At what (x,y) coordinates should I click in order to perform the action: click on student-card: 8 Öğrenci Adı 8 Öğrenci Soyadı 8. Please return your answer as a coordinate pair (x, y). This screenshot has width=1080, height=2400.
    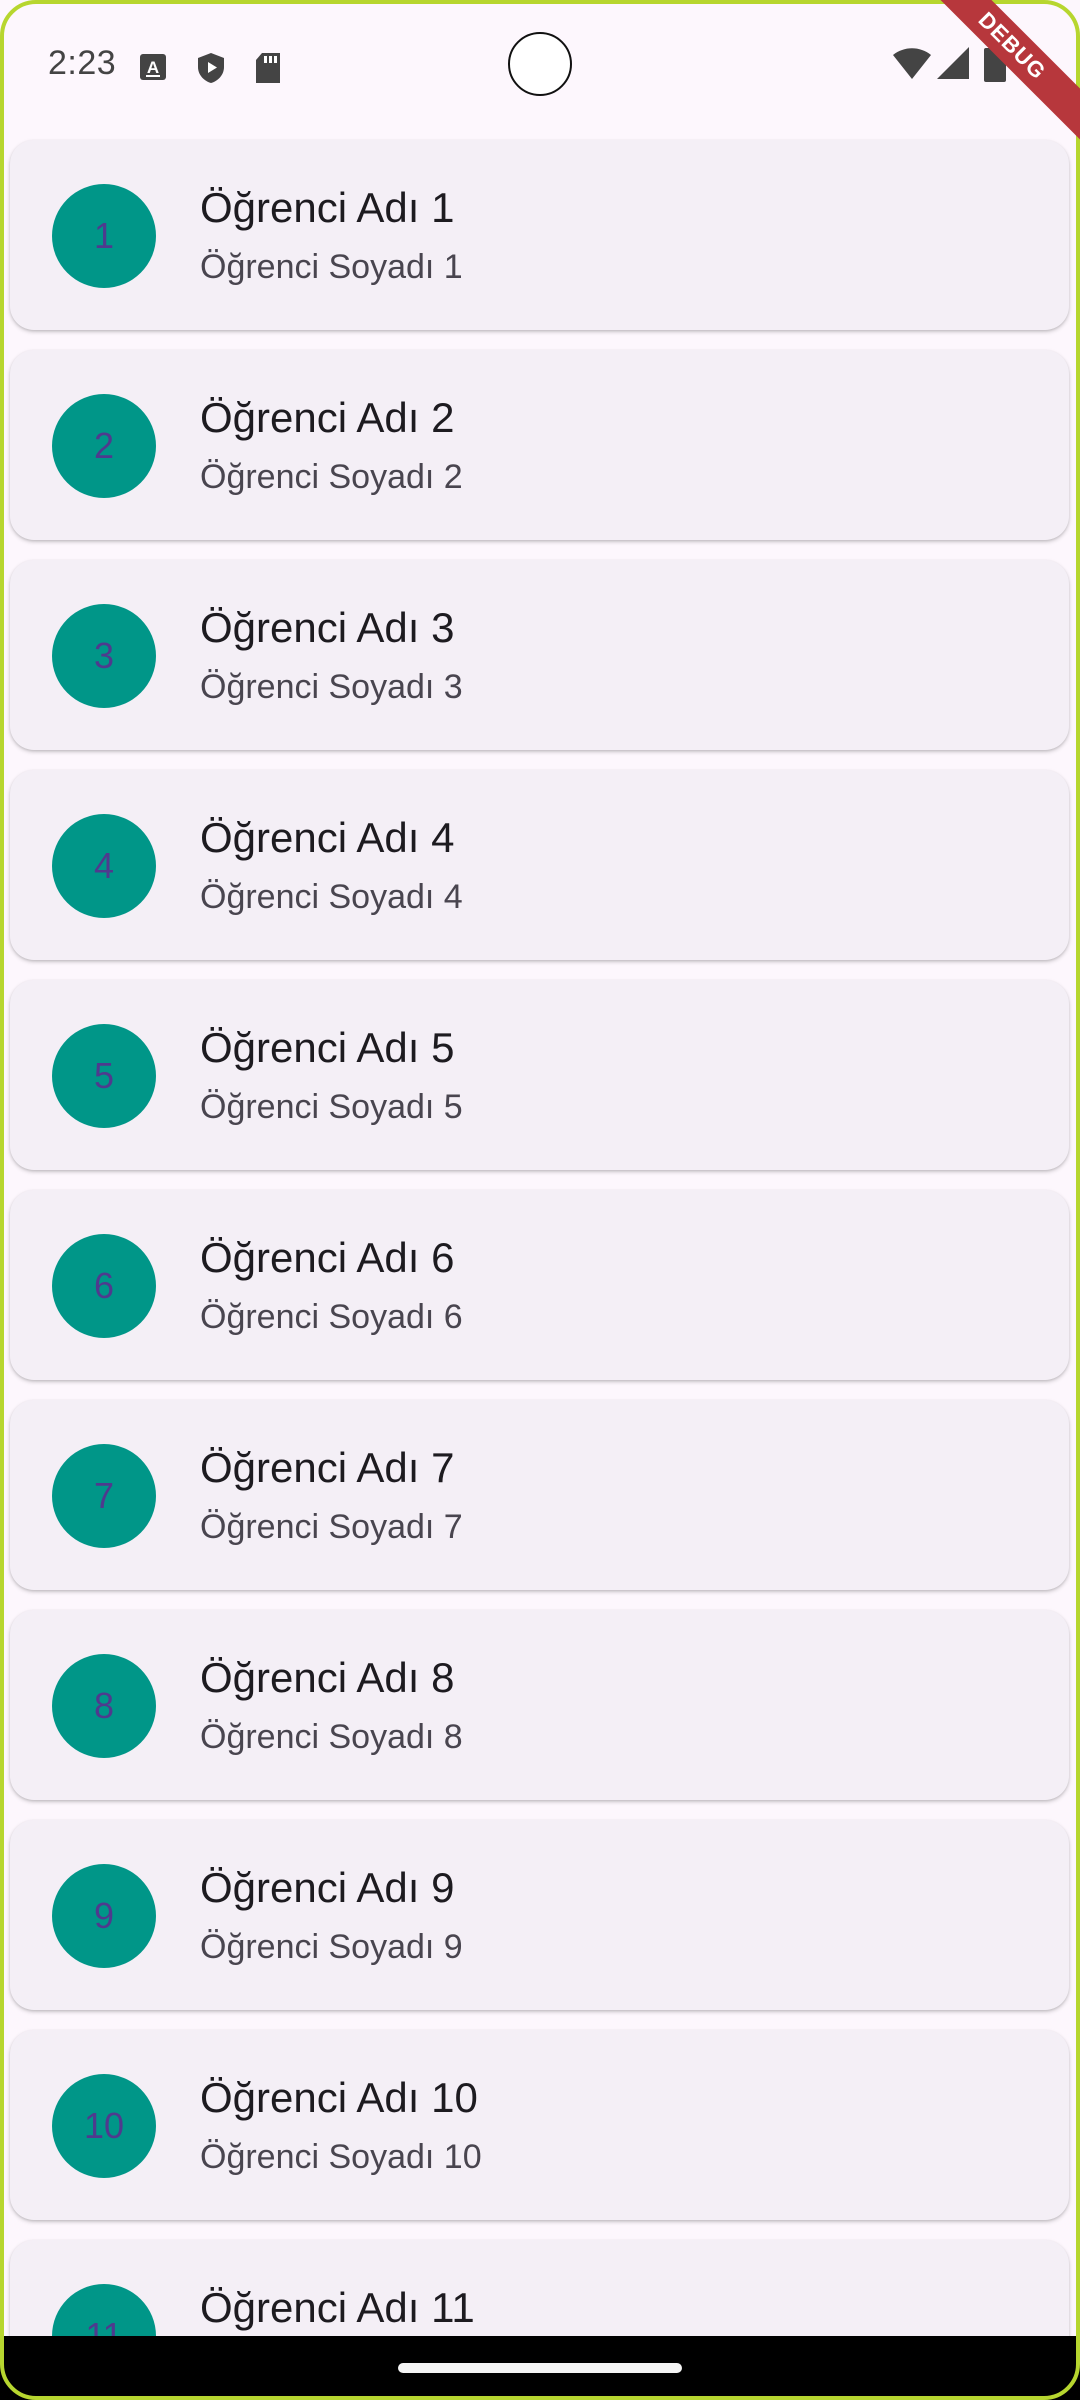
    Looking at the image, I should click on (539, 1705).